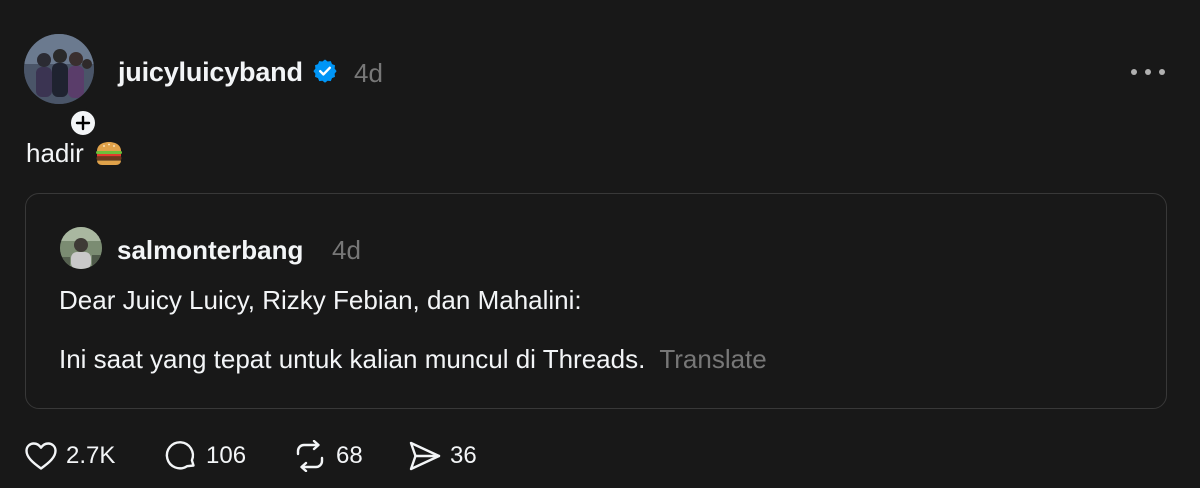  What do you see at coordinates (425, 456) in the screenshot?
I see `share-send-icon` at bounding box center [425, 456].